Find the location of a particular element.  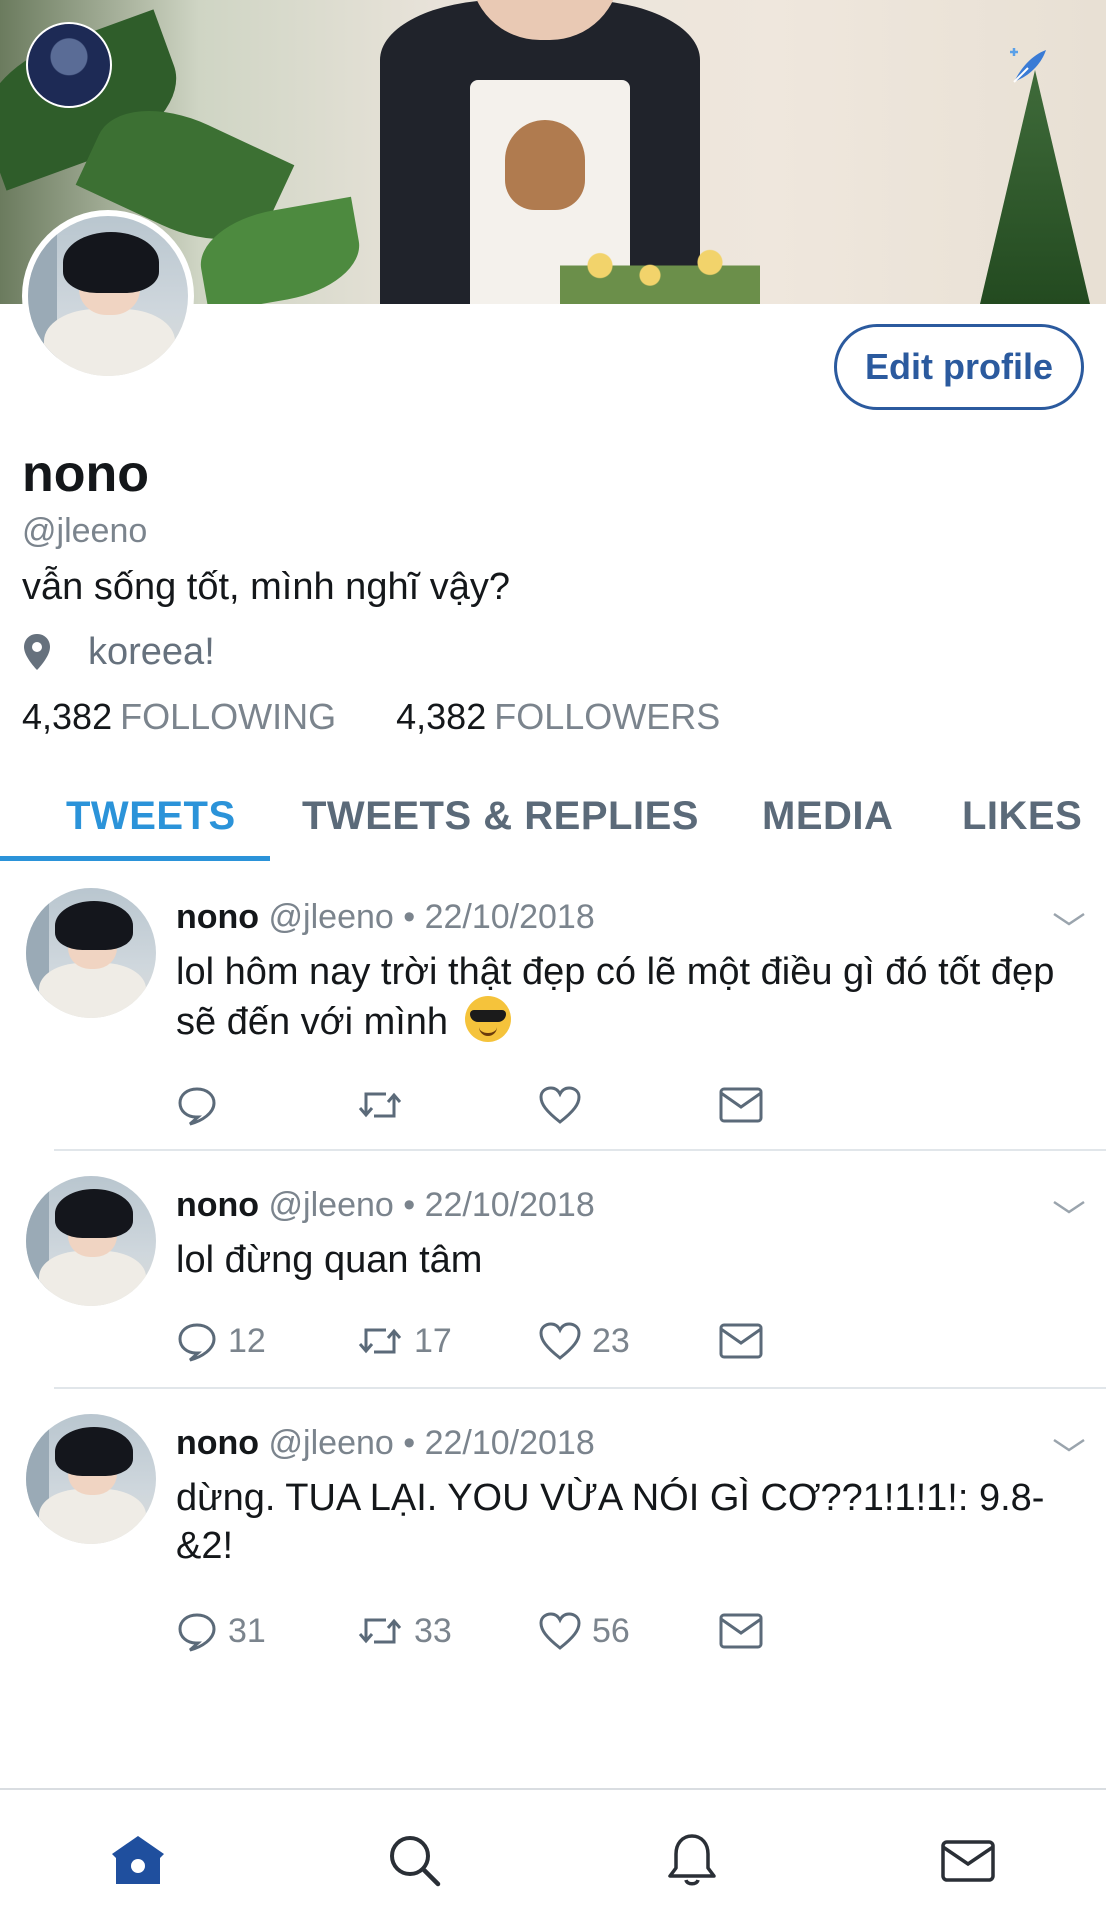

like-action is located at coordinates (565, 1105).